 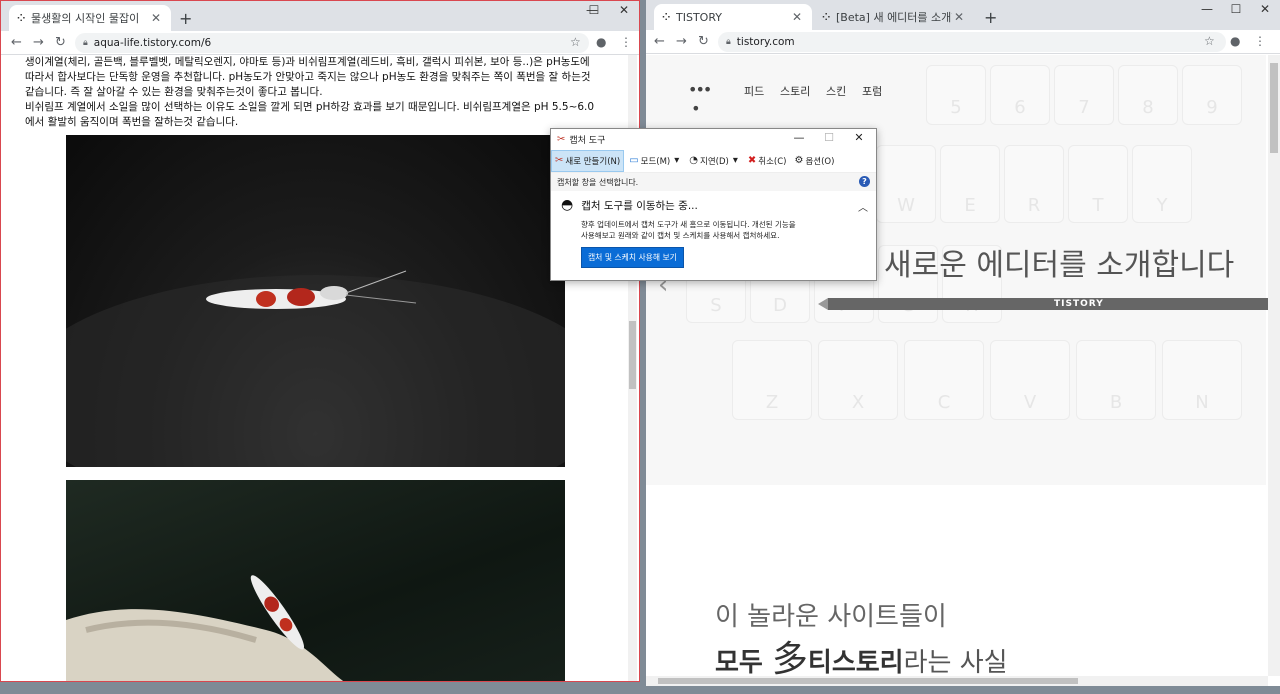 I want to click on cancel-button: ✖ 취소(C), so click(x=767, y=161).